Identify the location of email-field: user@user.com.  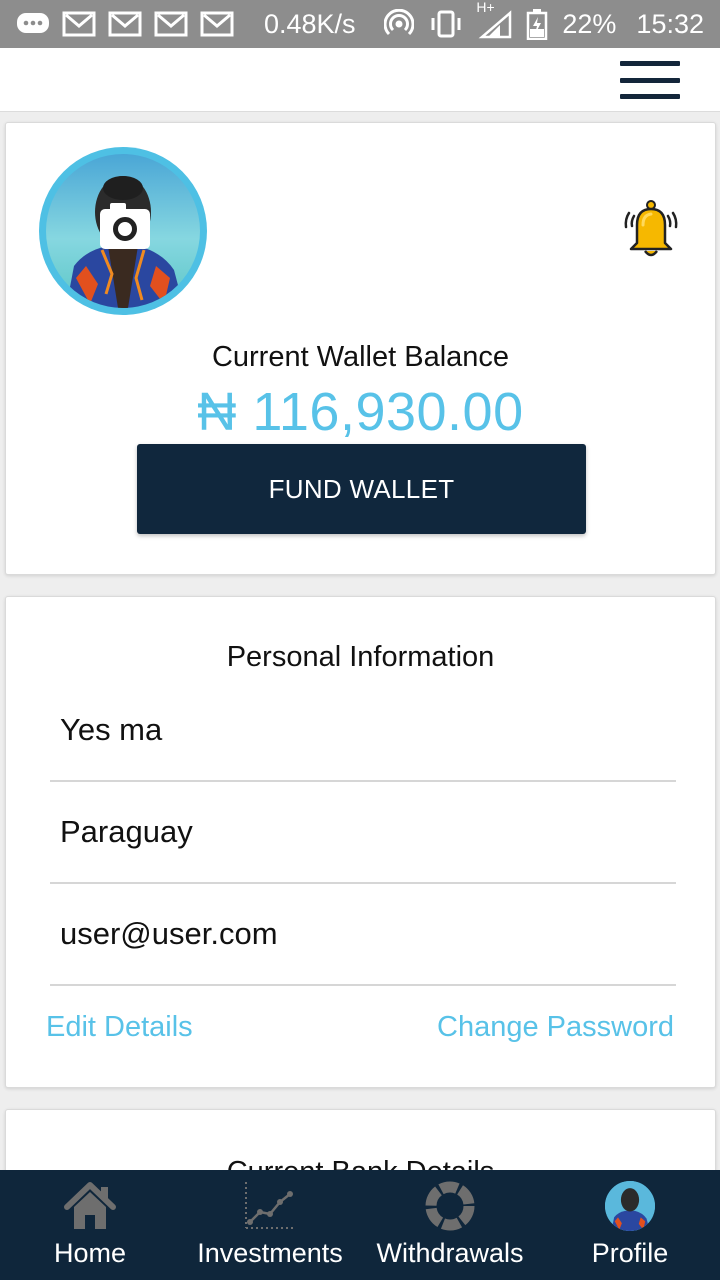
(363, 935).